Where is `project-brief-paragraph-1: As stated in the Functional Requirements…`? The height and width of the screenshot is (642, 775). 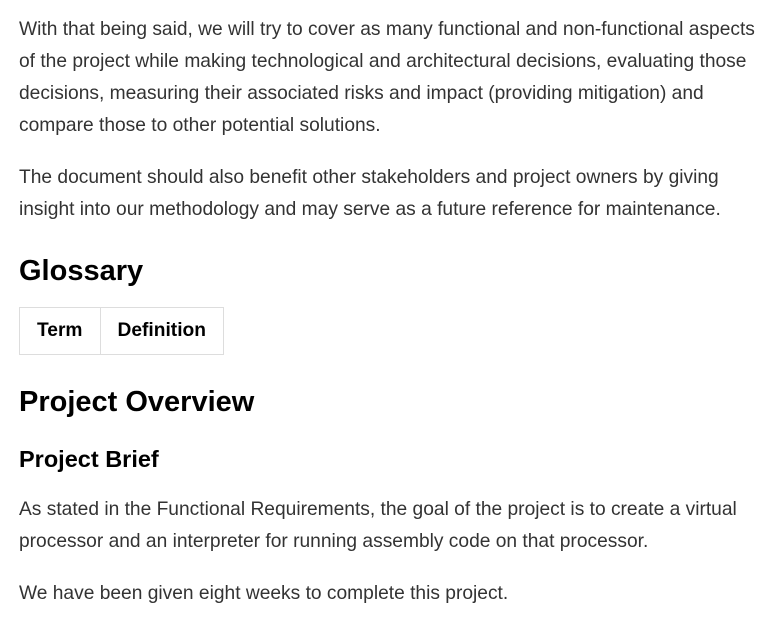
project-brief-paragraph-1: As stated in the Functional Requirements… is located at coordinates (378, 525).